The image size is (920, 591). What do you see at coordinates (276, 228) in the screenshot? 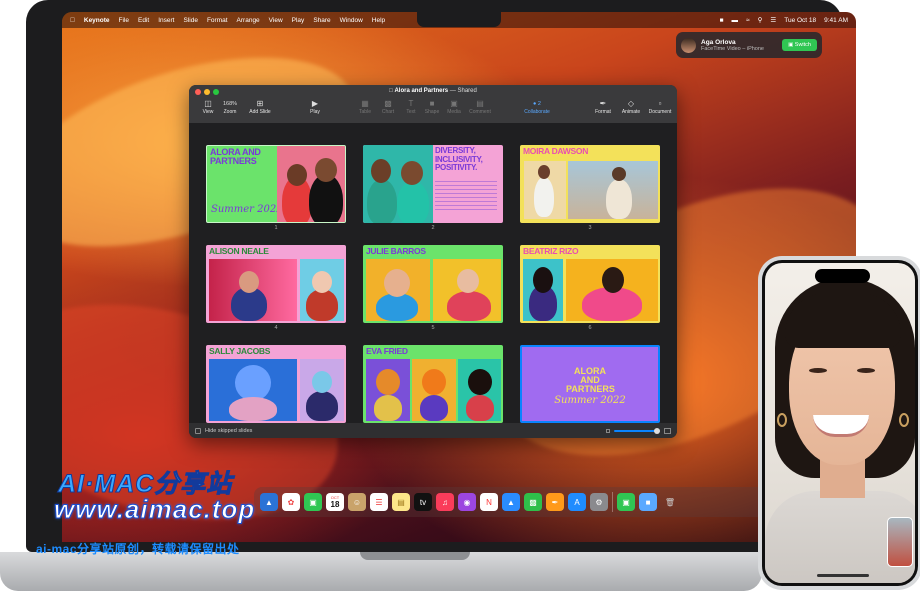
I see `slide-number: 1` at bounding box center [276, 228].